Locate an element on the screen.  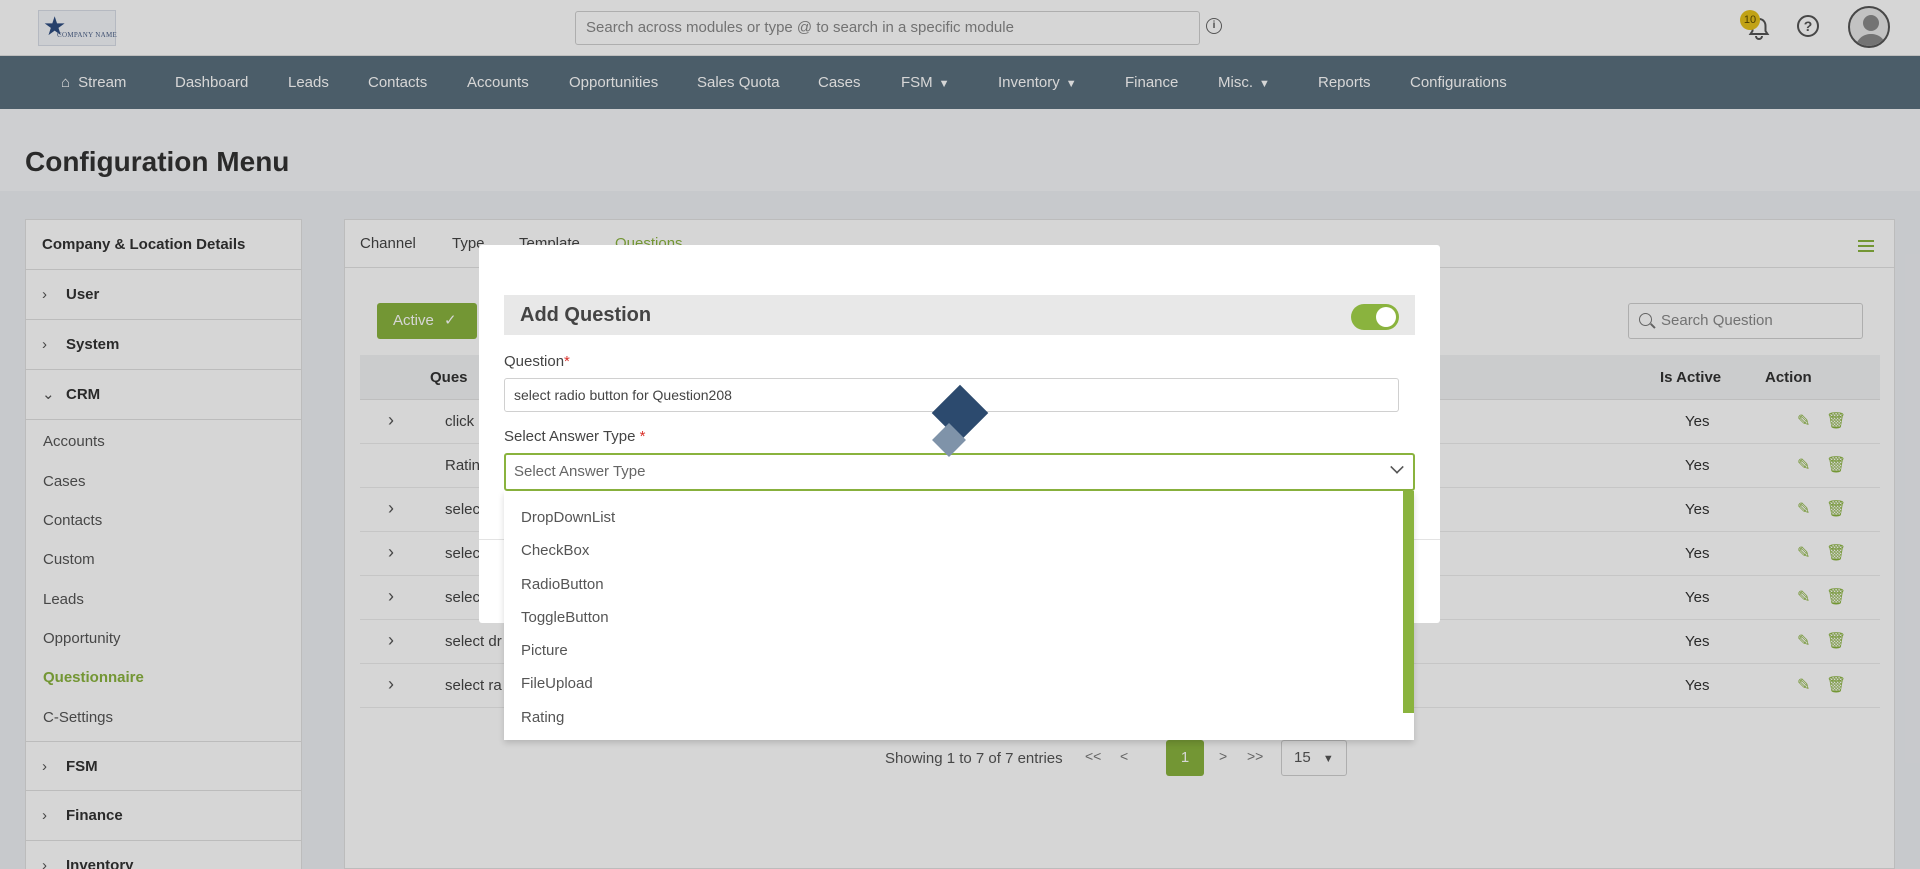
option-checkbox: CheckBox is located at coordinates (555, 550).